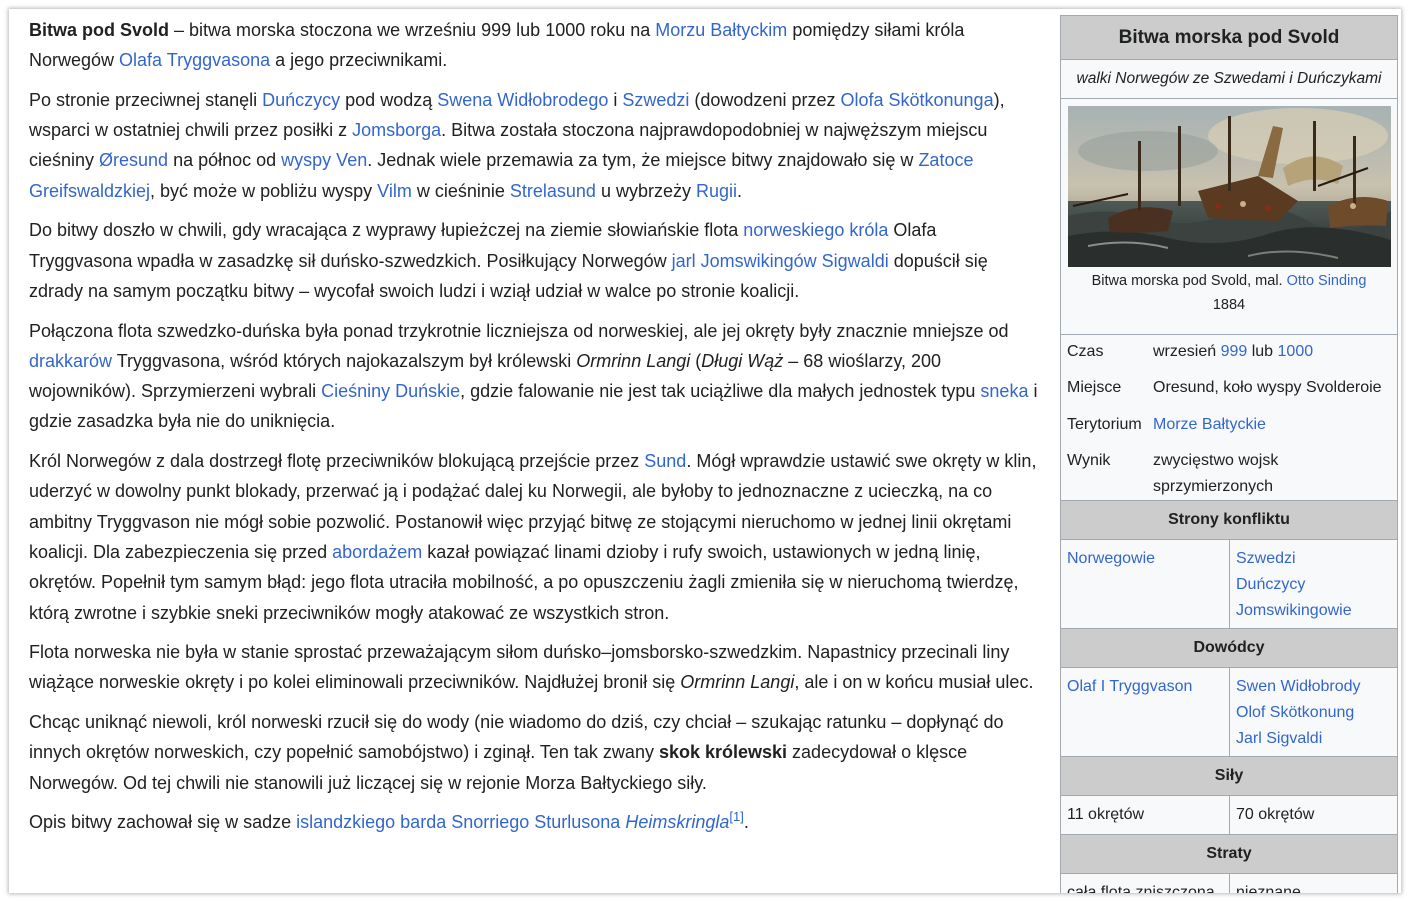  Describe the element at coordinates (460, 190) in the screenshot. I see `text: w cieśninie` at that location.